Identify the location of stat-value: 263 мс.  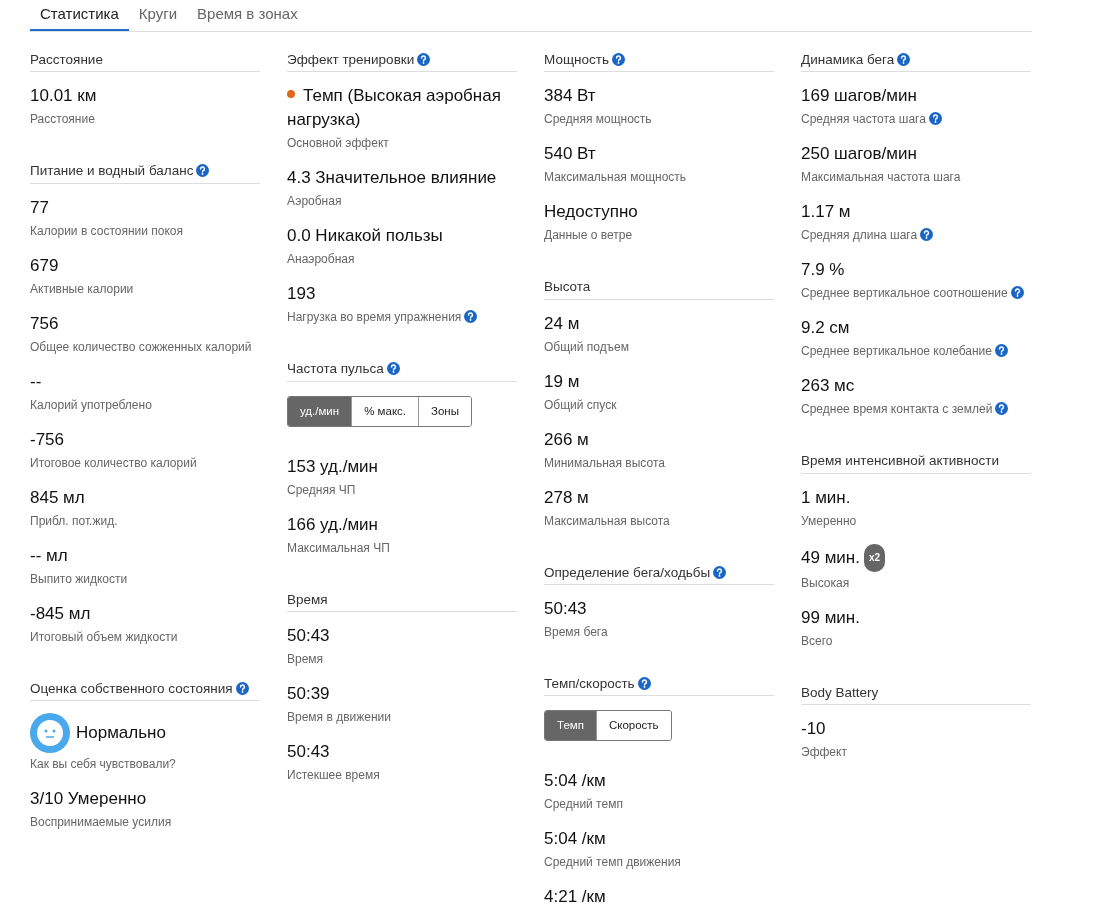
(828, 386).